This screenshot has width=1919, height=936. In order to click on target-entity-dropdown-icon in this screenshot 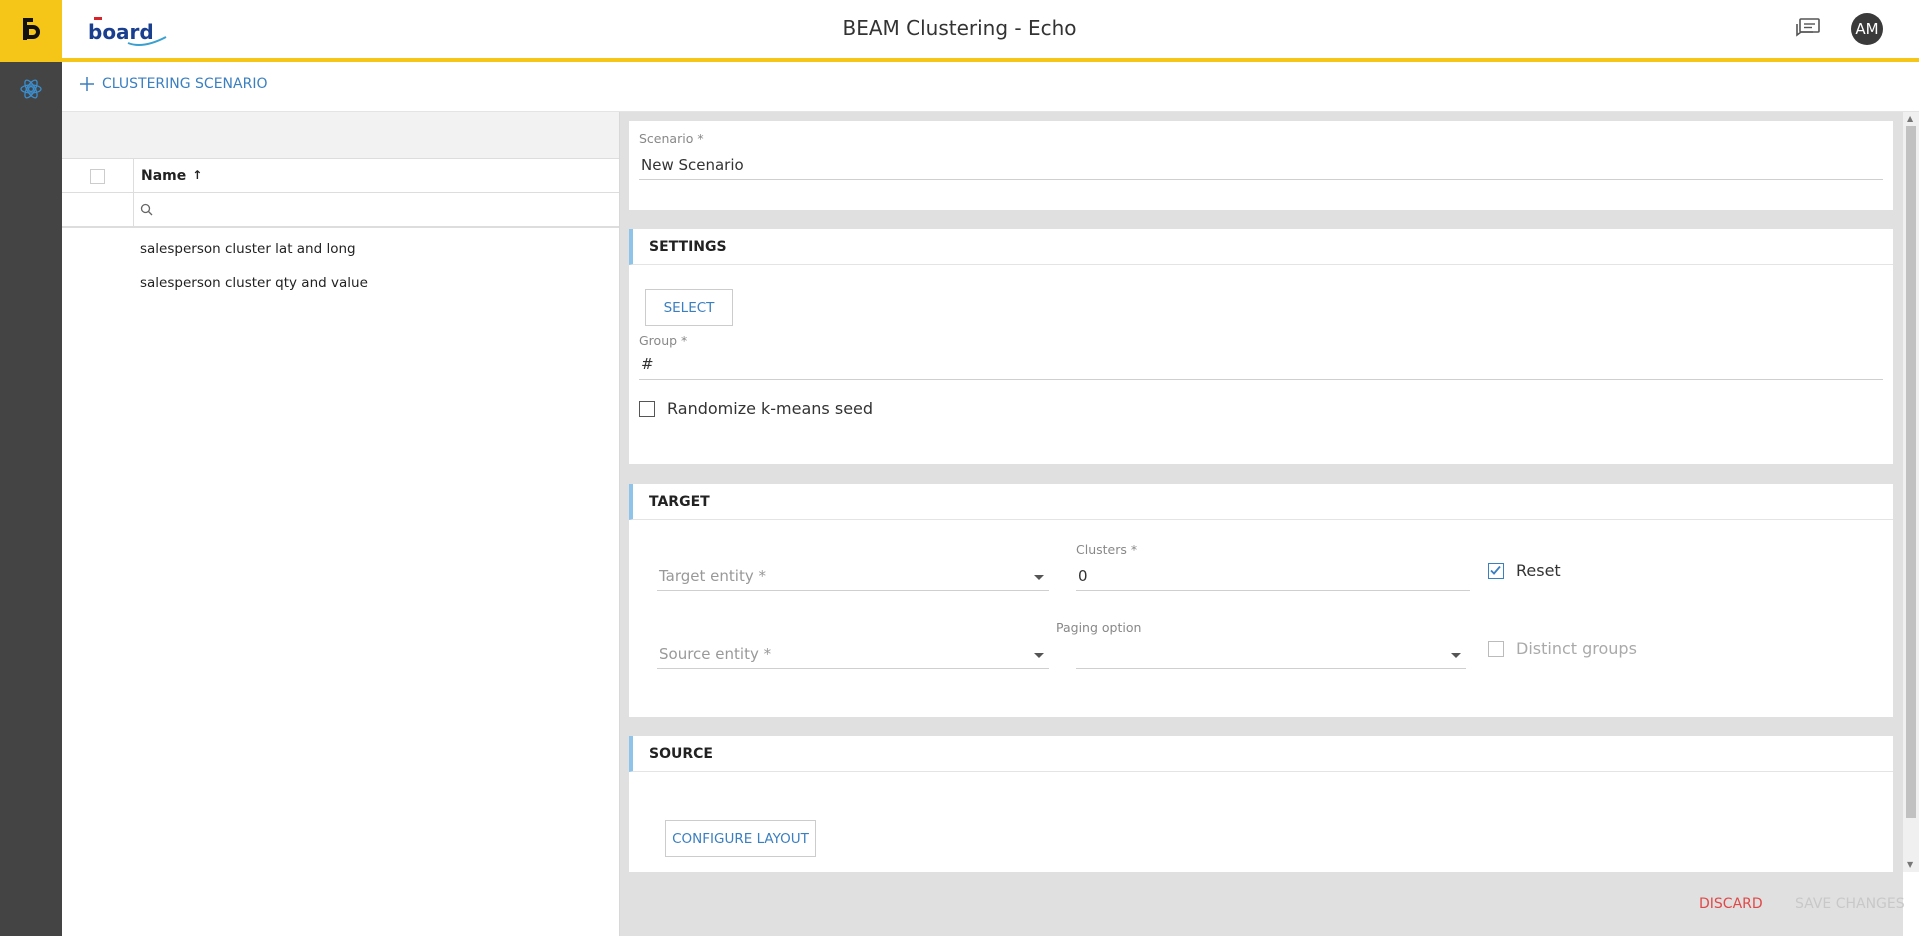, I will do `click(1039, 577)`.